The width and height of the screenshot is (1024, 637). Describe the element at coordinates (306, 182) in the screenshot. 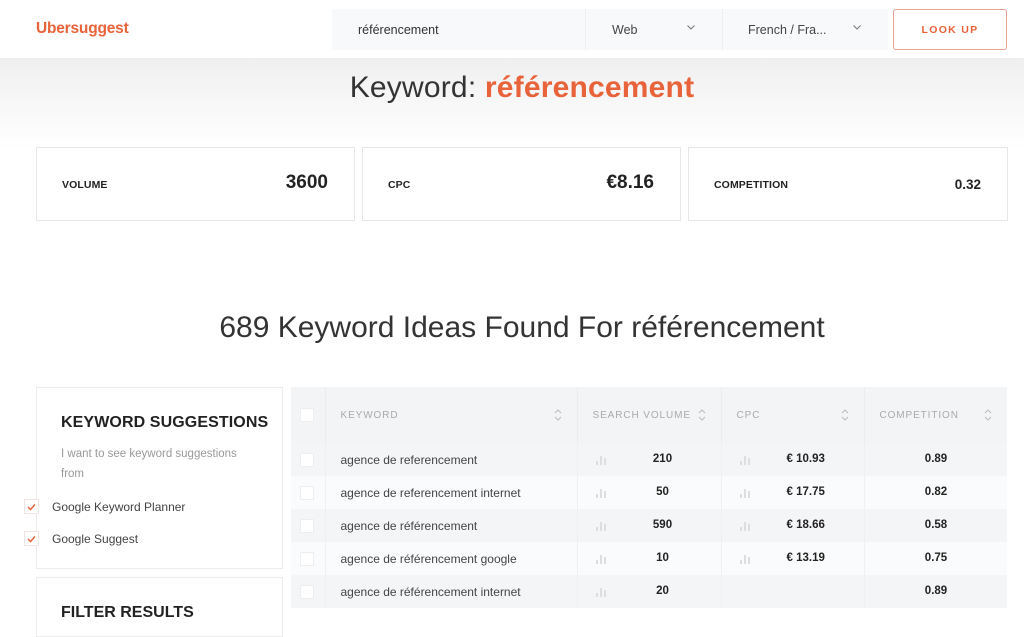

I see `volume-value: 3600` at that location.